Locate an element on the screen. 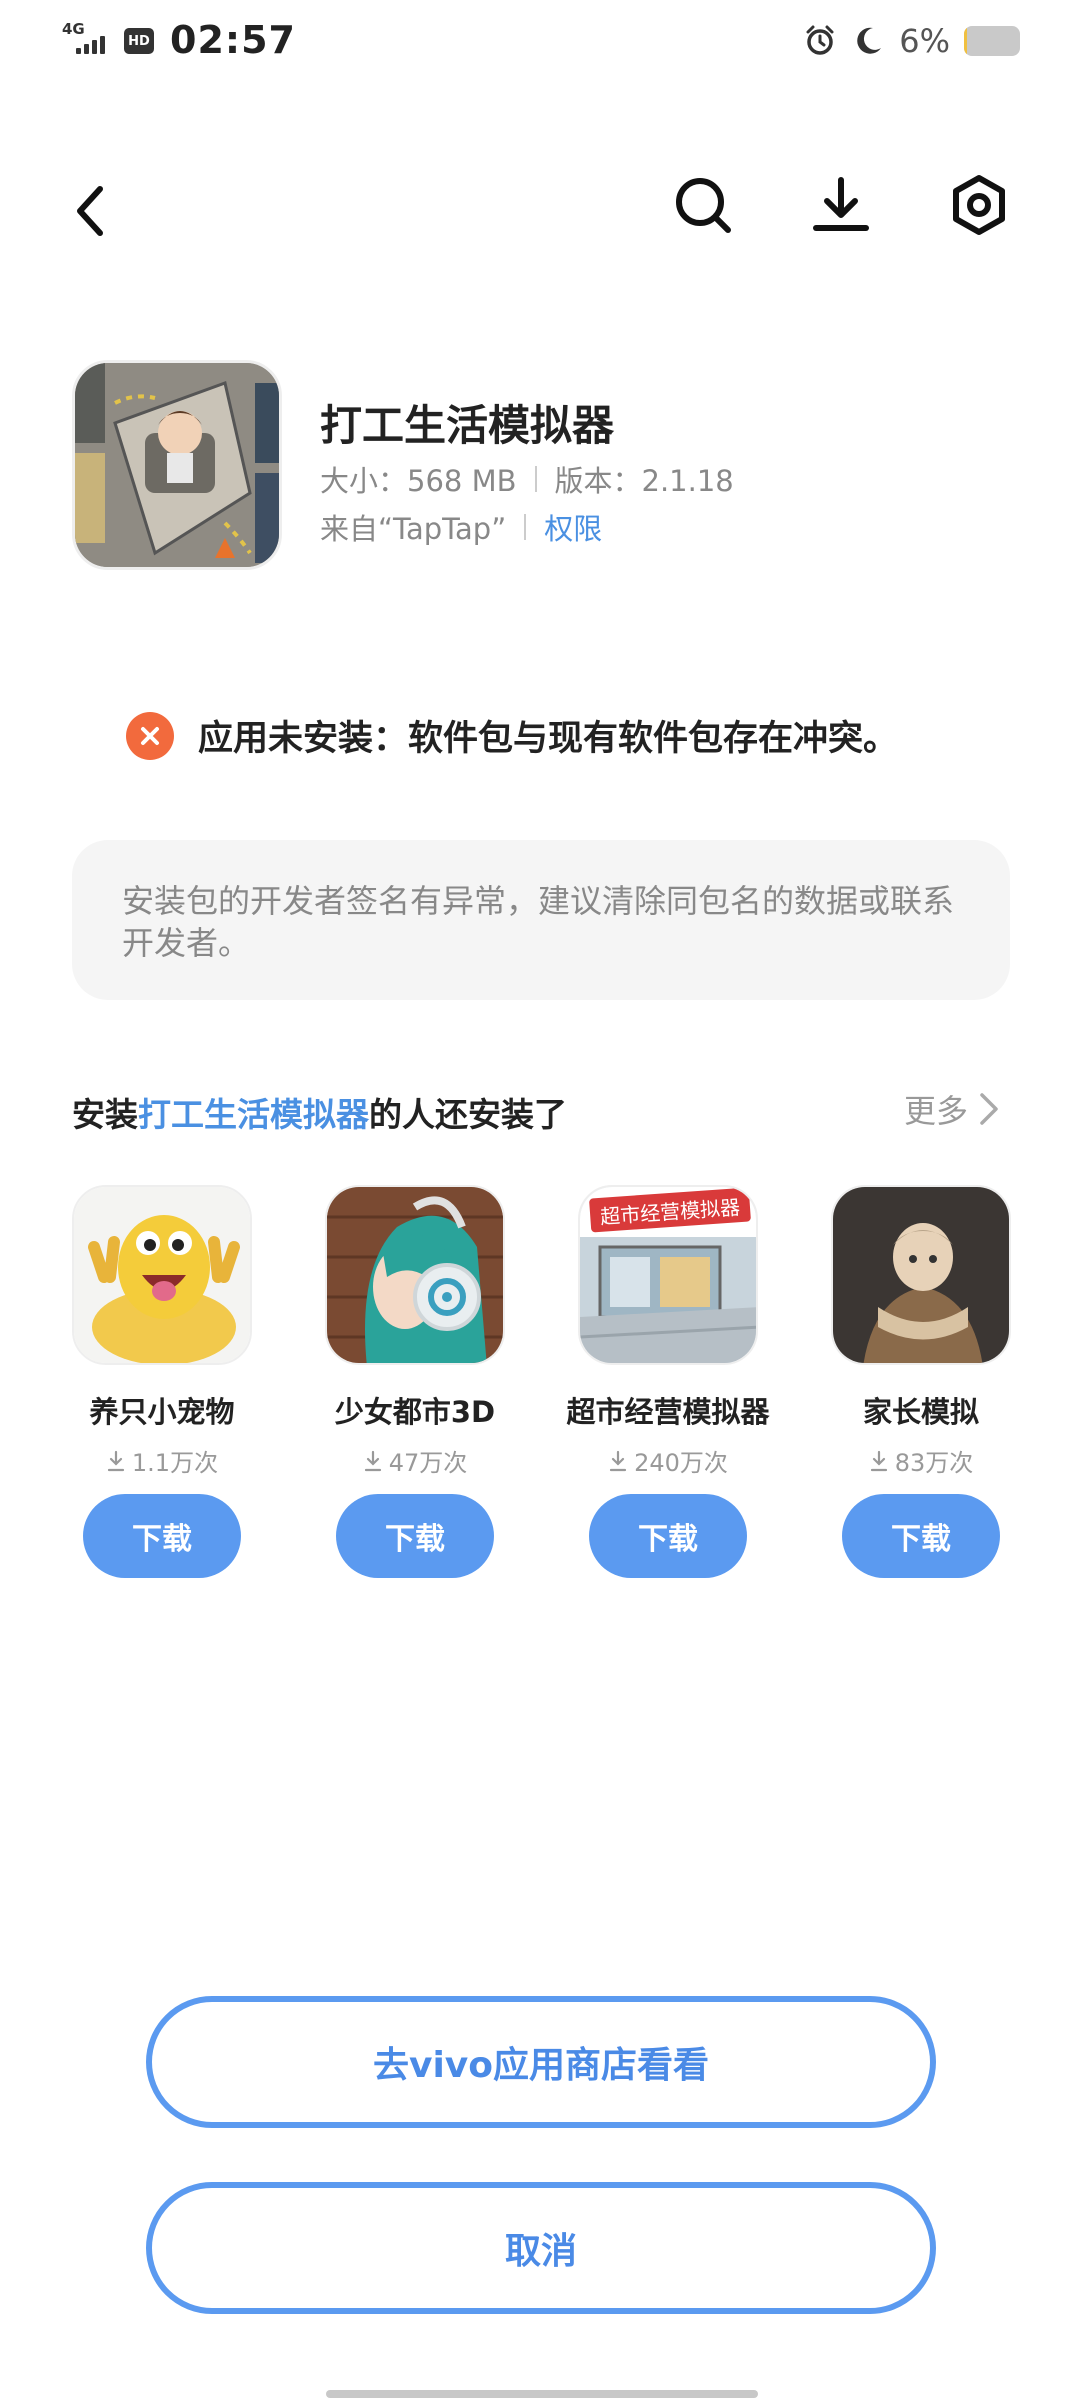  recommend-title: 安装打工生活模拟器的人还安装了 is located at coordinates (319, 1112).